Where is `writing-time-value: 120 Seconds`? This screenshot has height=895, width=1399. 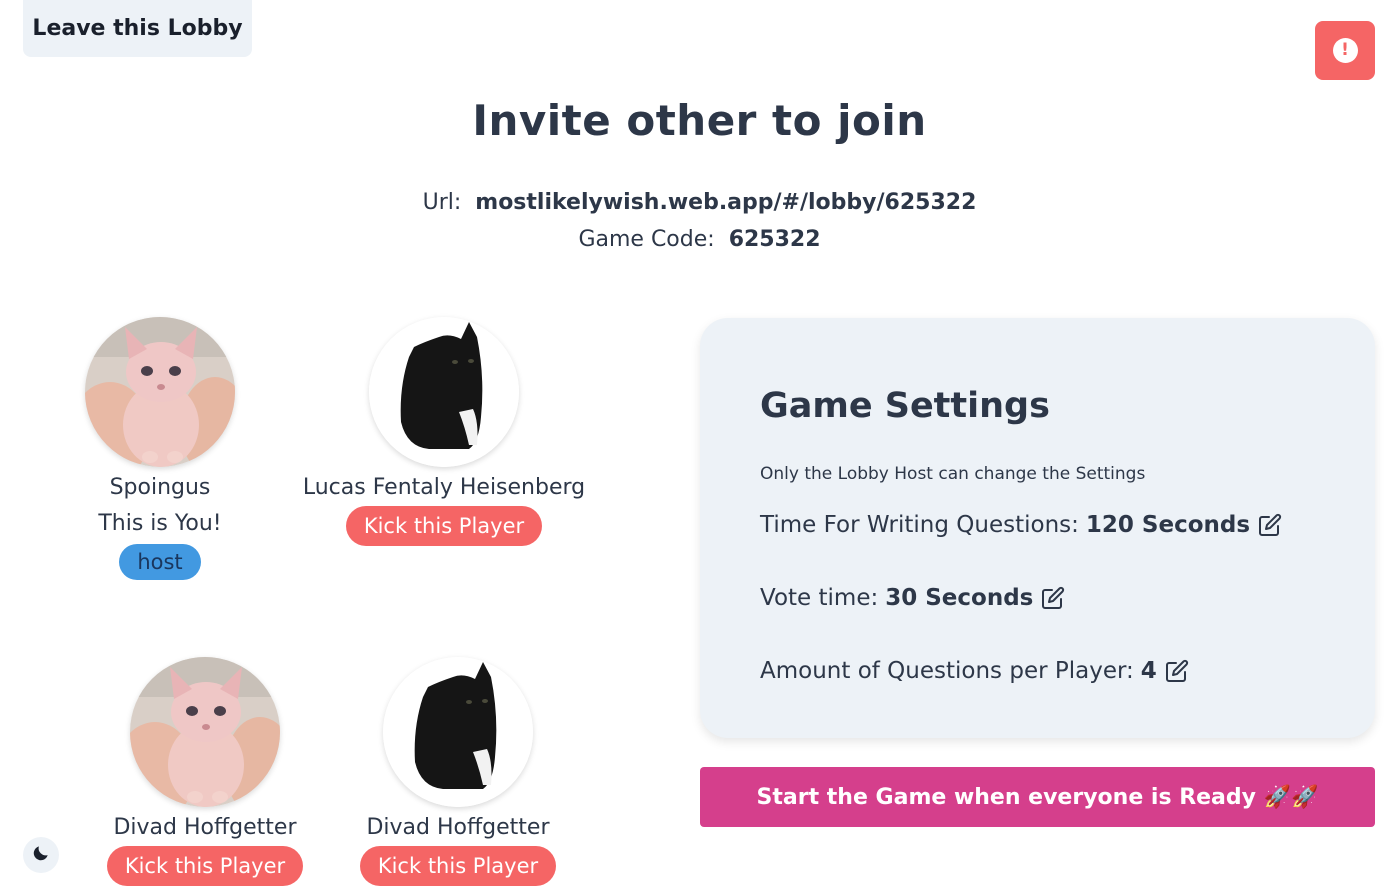
writing-time-value: 120 Seconds is located at coordinates (1168, 525).